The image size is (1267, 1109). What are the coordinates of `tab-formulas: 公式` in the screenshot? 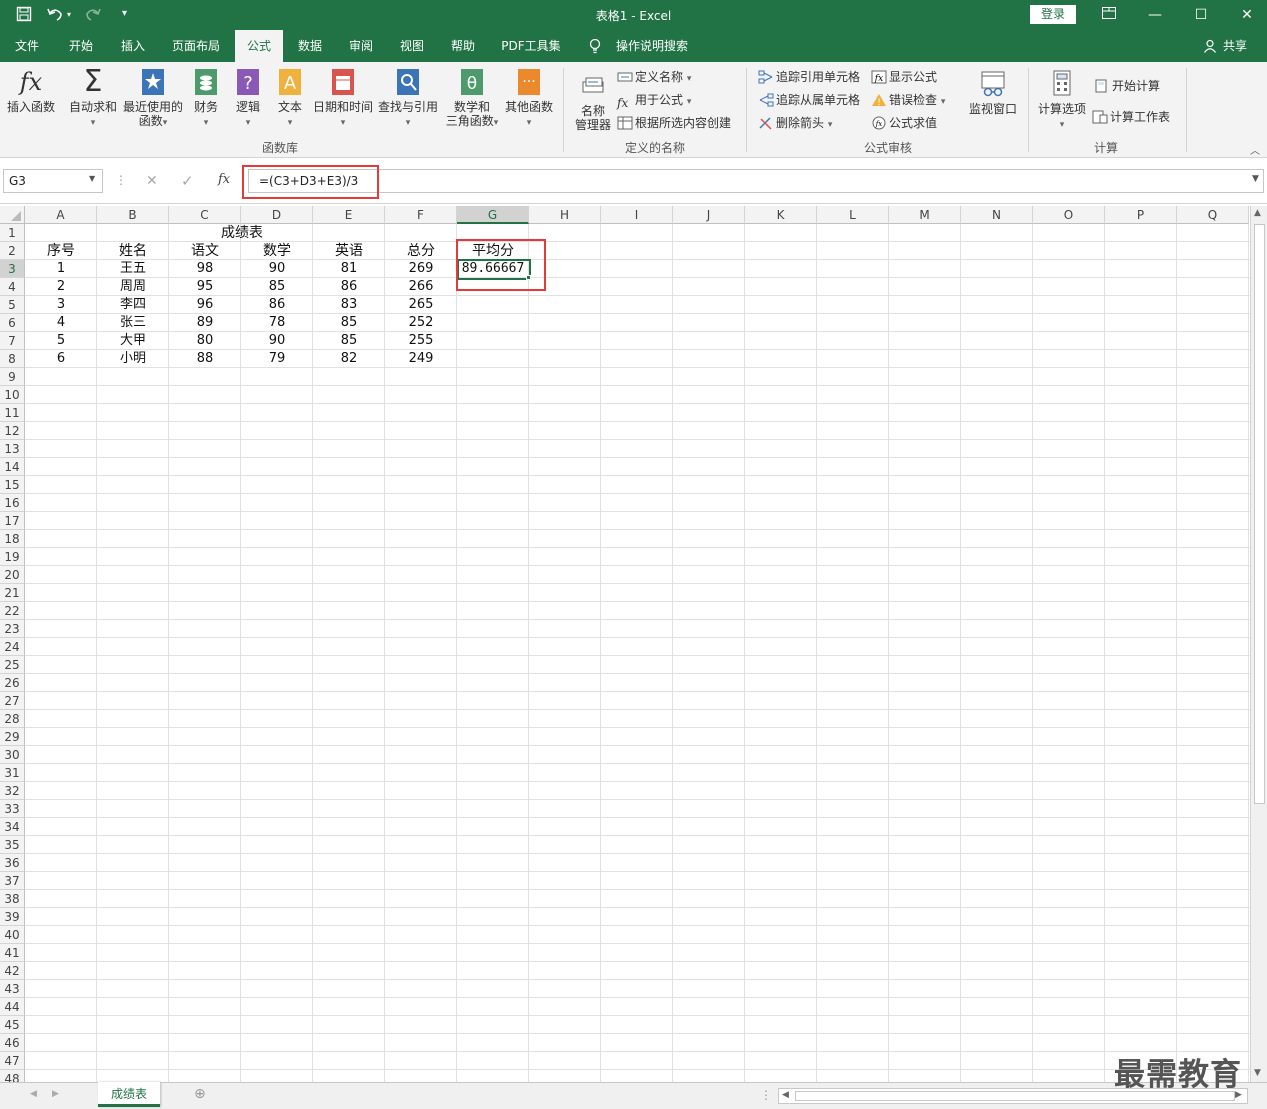 It's located at (259, 46).